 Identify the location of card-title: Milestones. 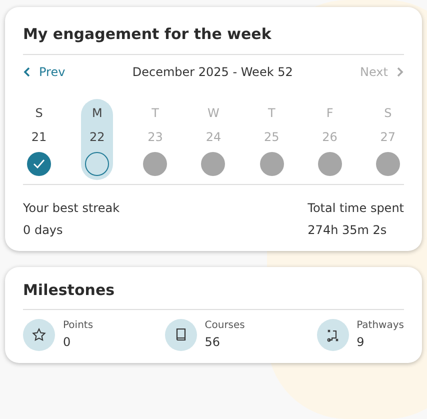
(69, 290).